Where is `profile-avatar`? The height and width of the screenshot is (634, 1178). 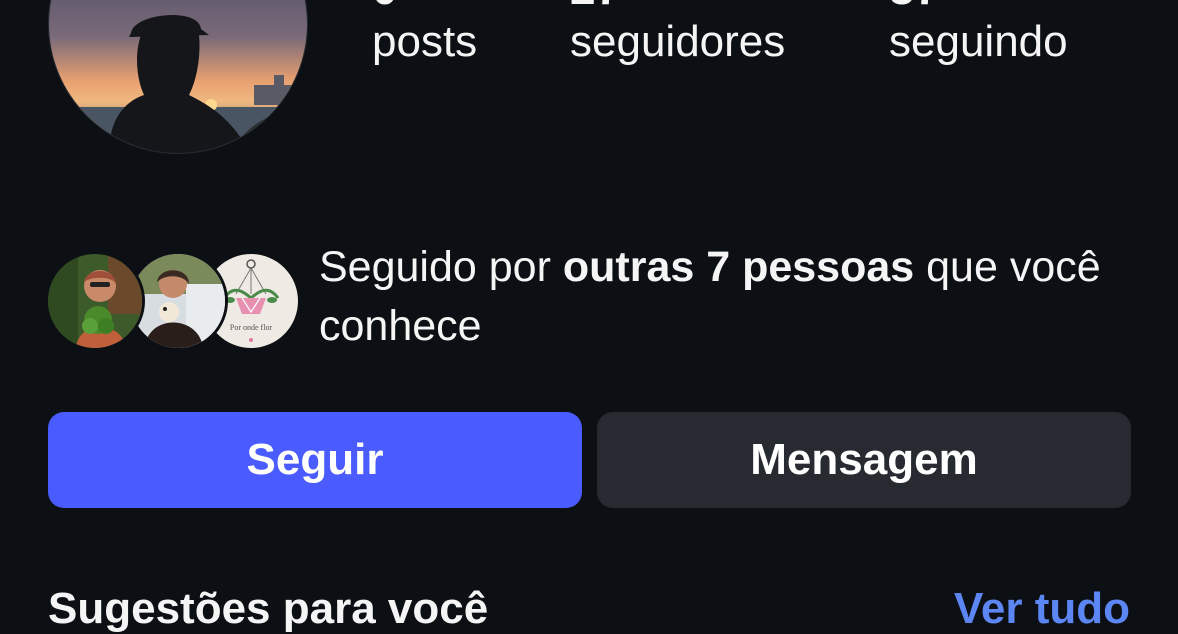
profile-avatar is located at coordinates (178, 77).